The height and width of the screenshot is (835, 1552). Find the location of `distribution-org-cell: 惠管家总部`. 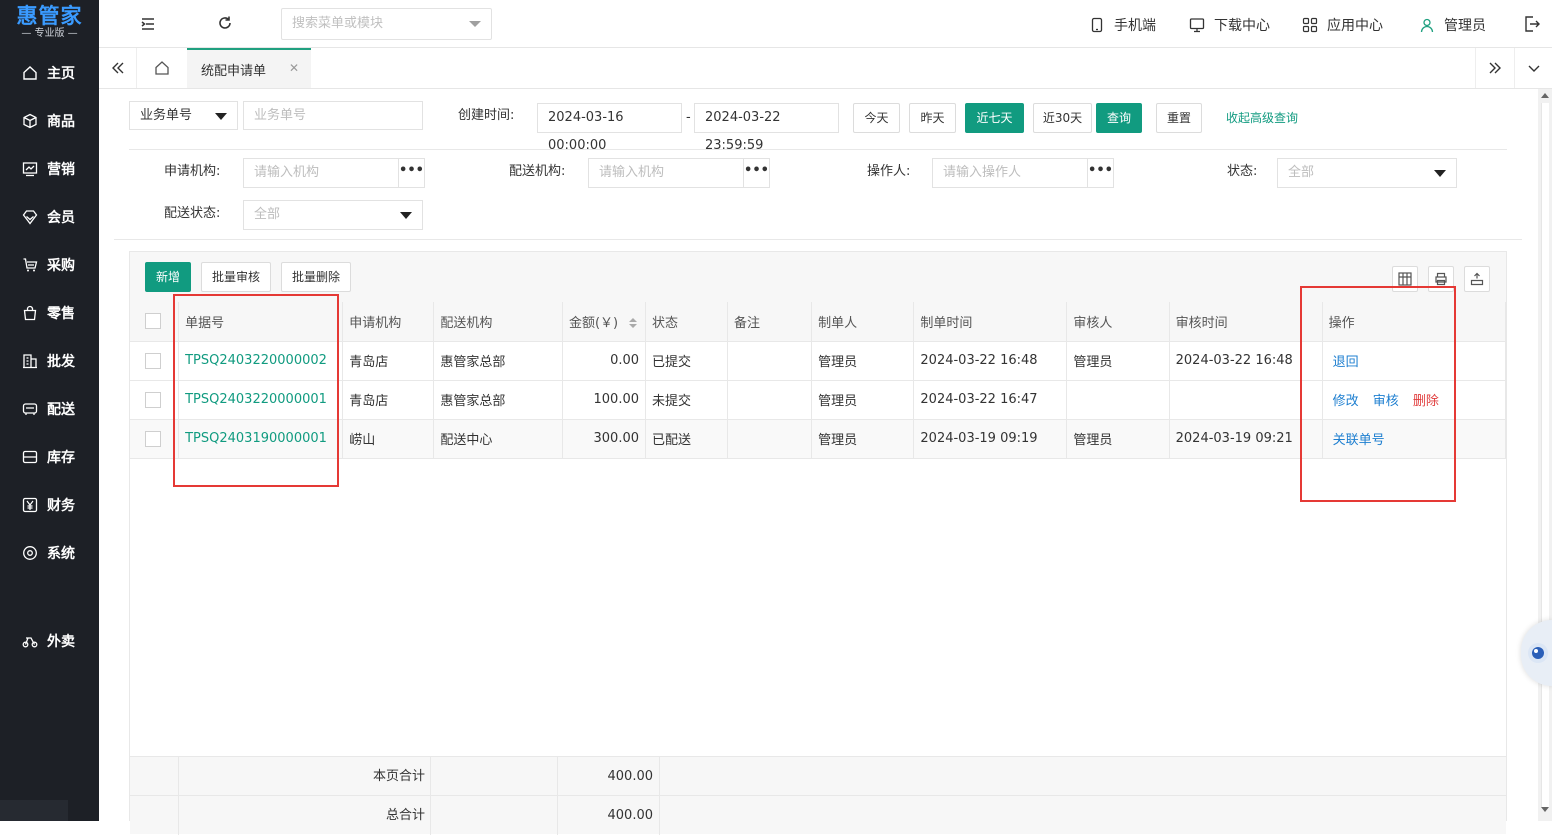

distribution-org-cell: 惠管家总部 is located at coordinates (498, 400).